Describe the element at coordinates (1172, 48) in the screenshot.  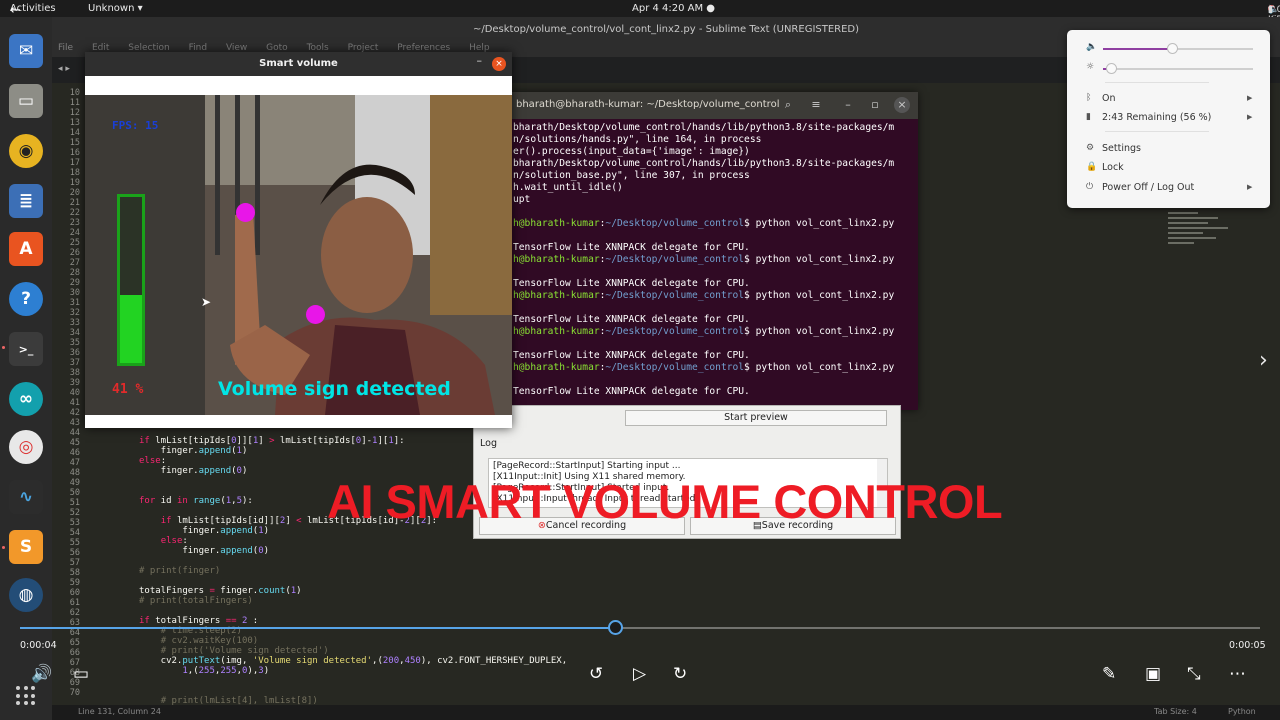
I see `volume-slider-knob` at that location.